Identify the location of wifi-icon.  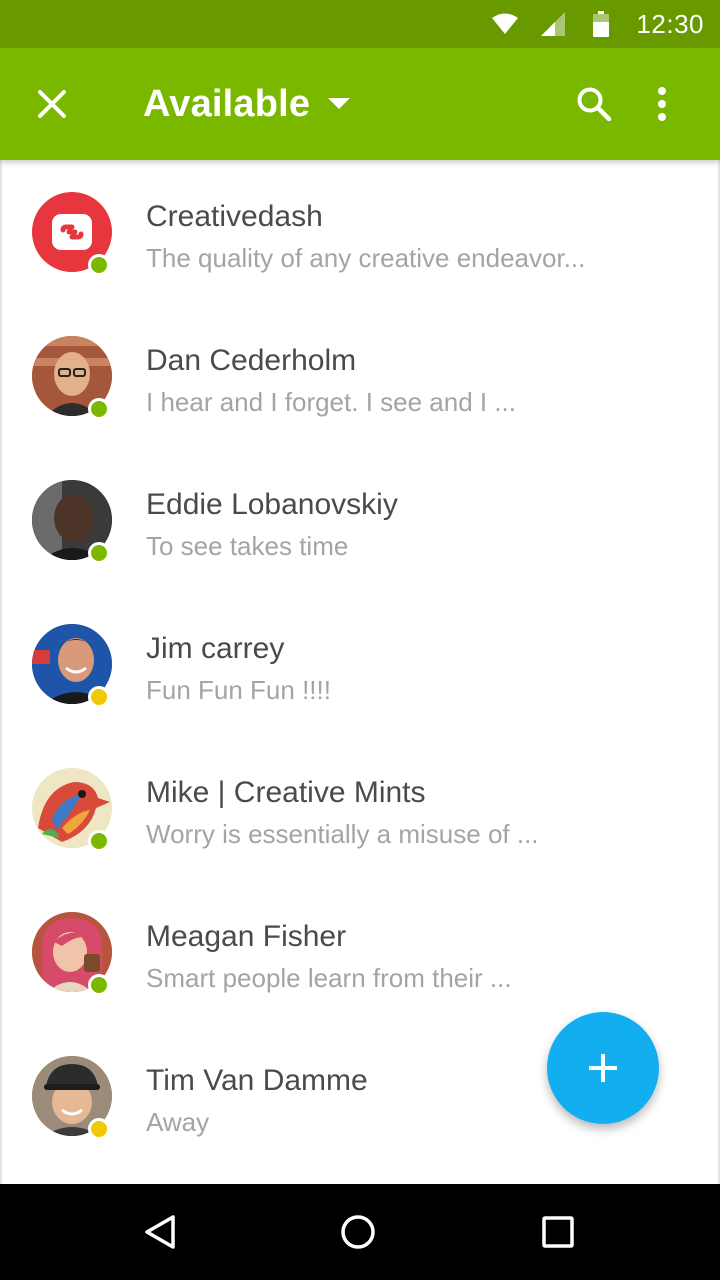
(505, 24).